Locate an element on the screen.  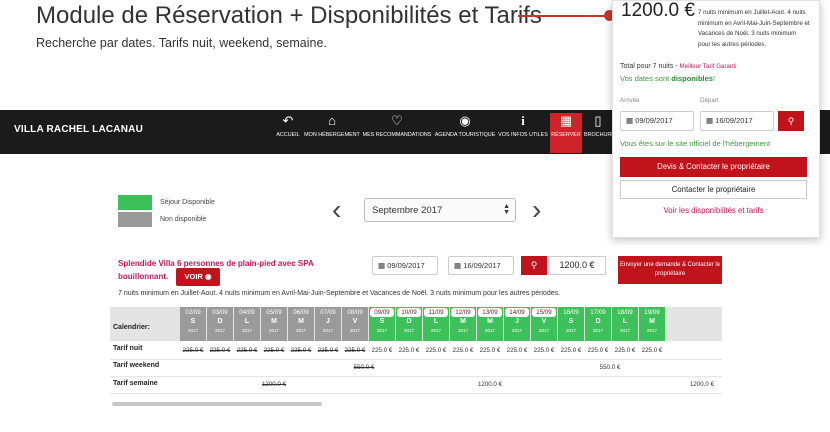
day-date: 18/09 is located at coordinates (625, 312).